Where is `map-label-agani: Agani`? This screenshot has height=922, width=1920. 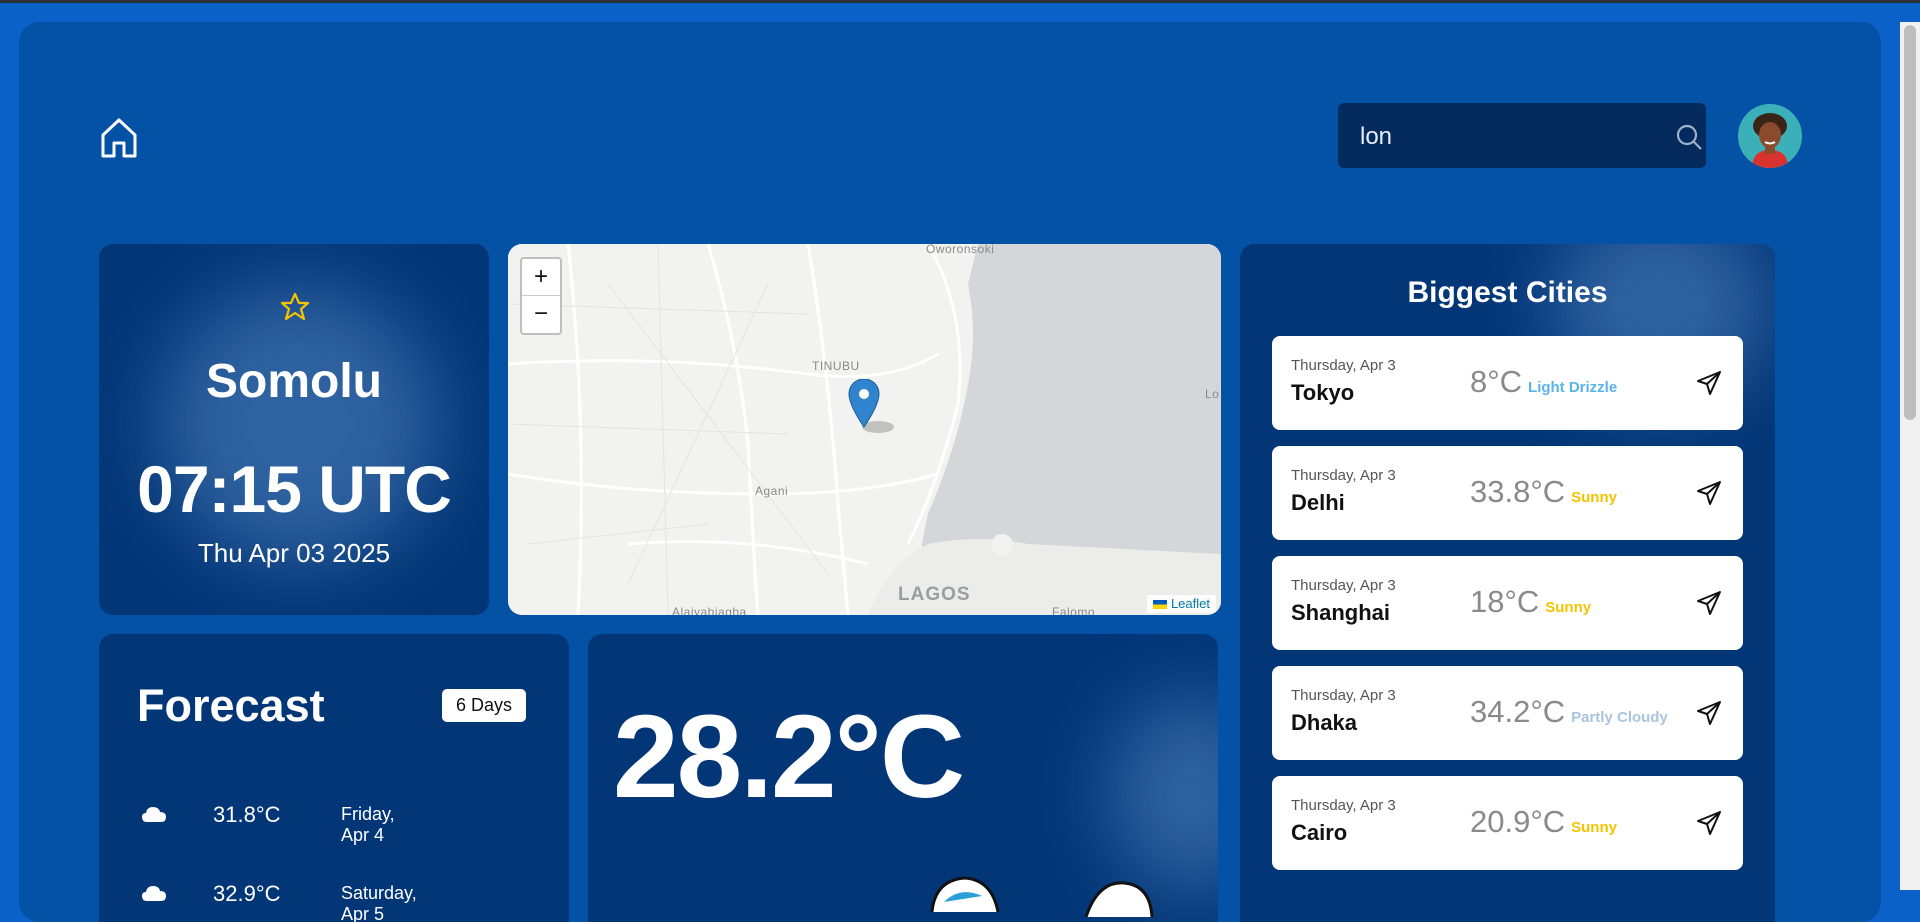 map-label-agani: Agani is located at coordinates (772, 491).